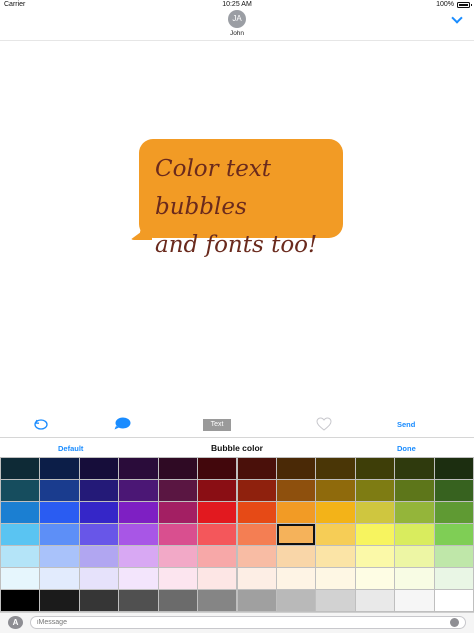  Describe the element at coordinates (237, 19) in the screenshot. I see `avatar: JA` at that location.